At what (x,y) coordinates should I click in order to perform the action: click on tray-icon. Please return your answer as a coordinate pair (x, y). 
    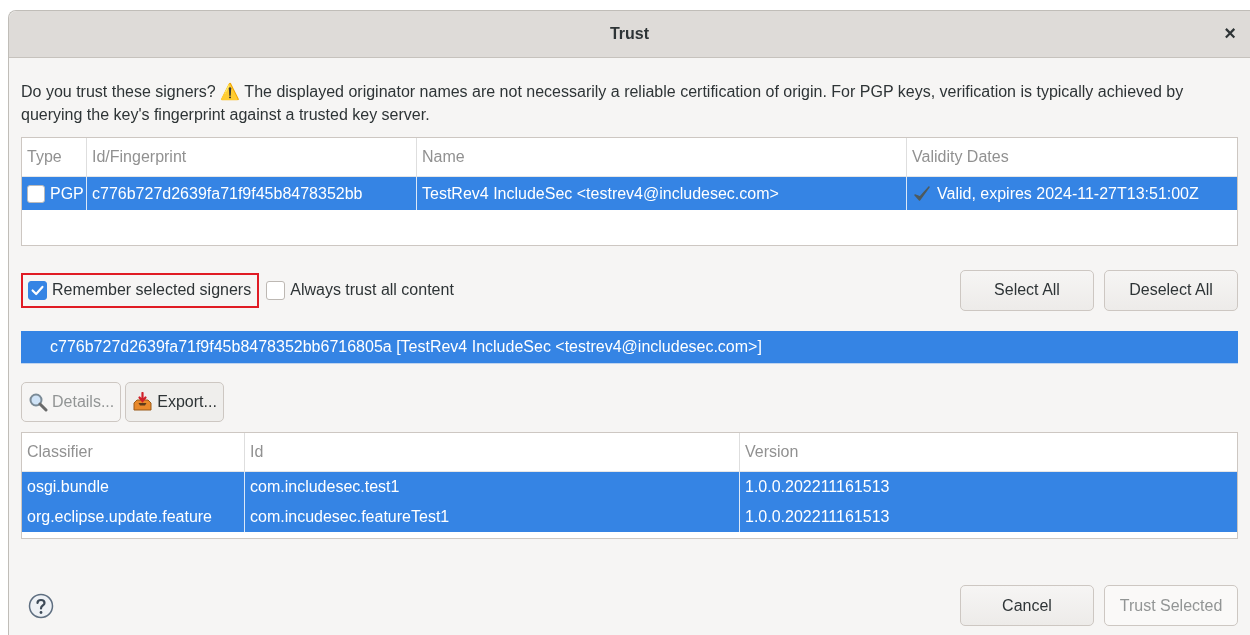
    Looking at the image, I should click on (143, 402).